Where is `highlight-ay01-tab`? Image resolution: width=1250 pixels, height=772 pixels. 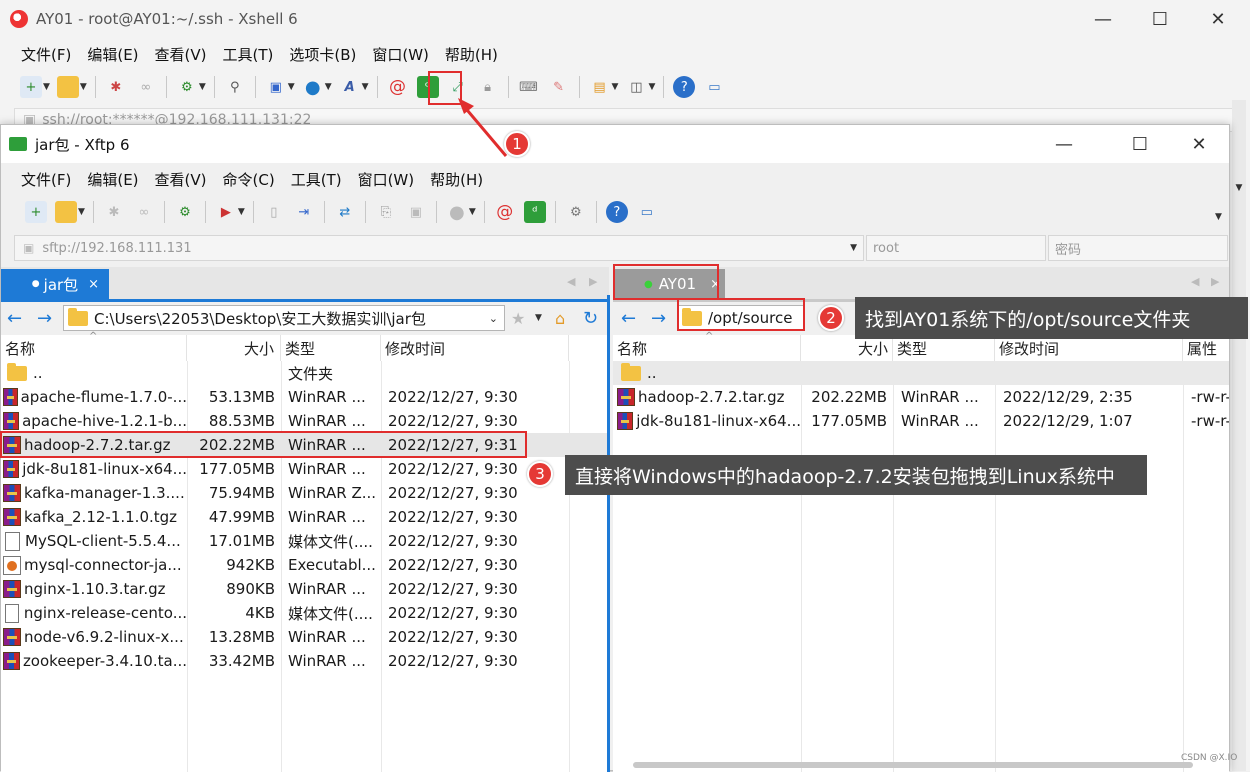 highlight-ay01-tab is located at coordinates (666, 282).